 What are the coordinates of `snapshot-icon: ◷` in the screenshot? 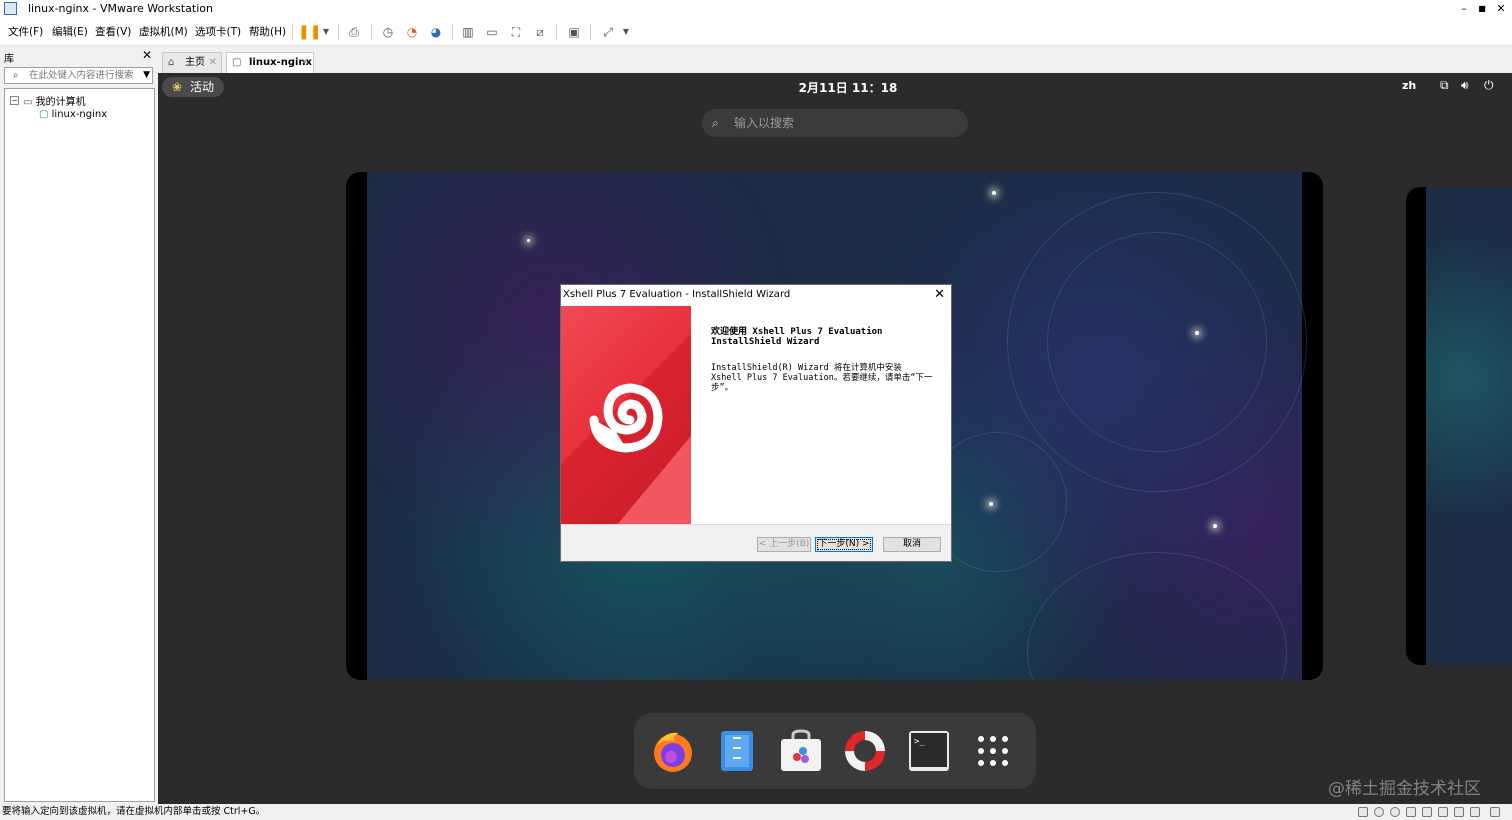 It's located at (388, 32).